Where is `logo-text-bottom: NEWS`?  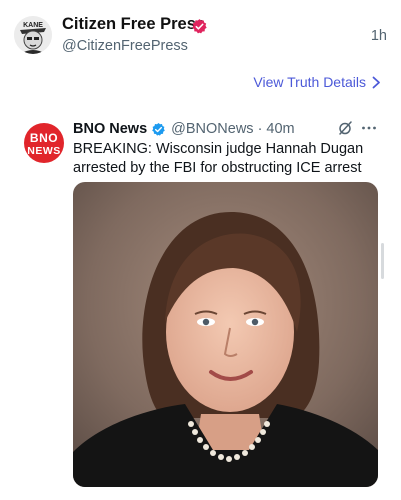
logo-text-bottom: NEWS is located at coordinates (44, 151).